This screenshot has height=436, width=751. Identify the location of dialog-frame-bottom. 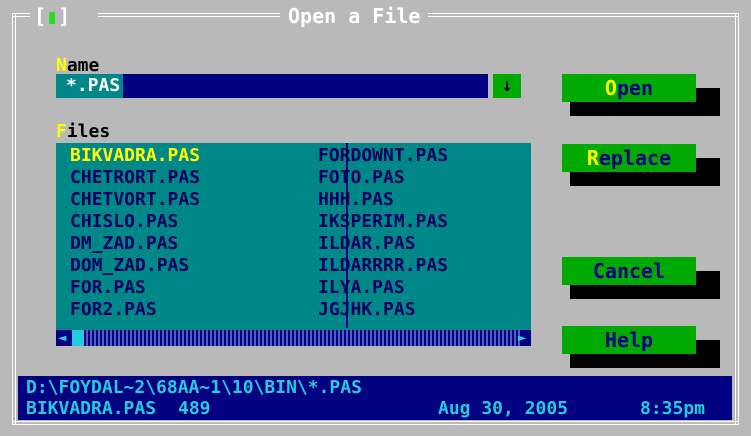
(375, 424).